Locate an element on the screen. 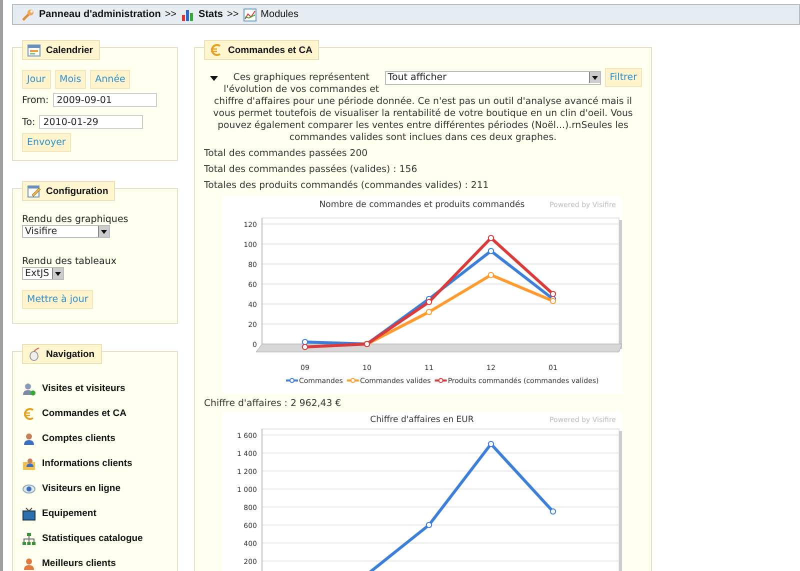 This screenshot has height=571, width=800. nav-item: Equipement is located at coordinates (95, 513).